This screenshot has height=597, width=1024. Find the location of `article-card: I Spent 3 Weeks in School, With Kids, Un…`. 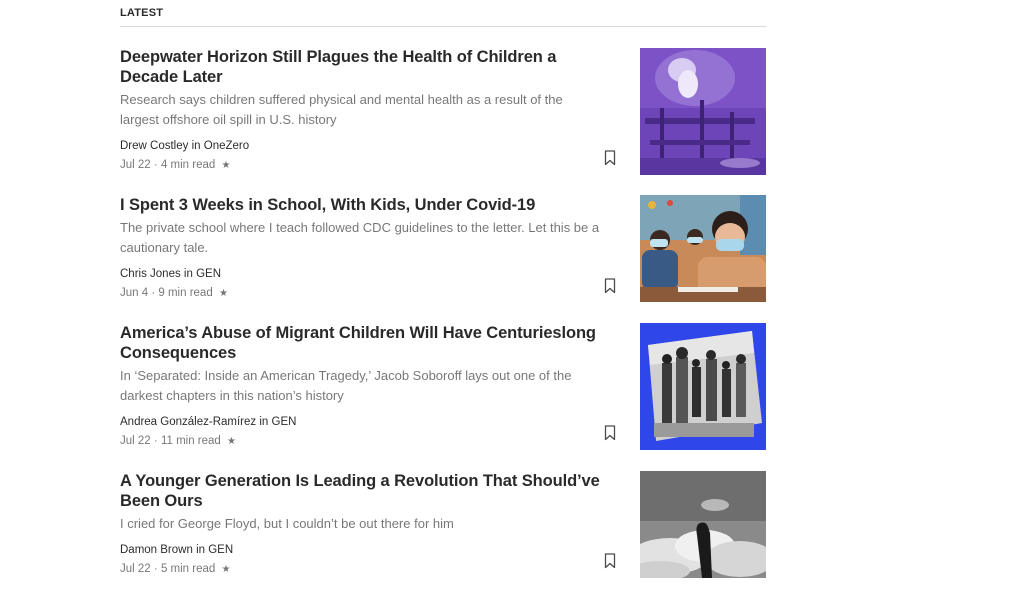

article-card: I Spent 3 Weeks in School, With Kids, Un… is located at coordinates (443, 250).